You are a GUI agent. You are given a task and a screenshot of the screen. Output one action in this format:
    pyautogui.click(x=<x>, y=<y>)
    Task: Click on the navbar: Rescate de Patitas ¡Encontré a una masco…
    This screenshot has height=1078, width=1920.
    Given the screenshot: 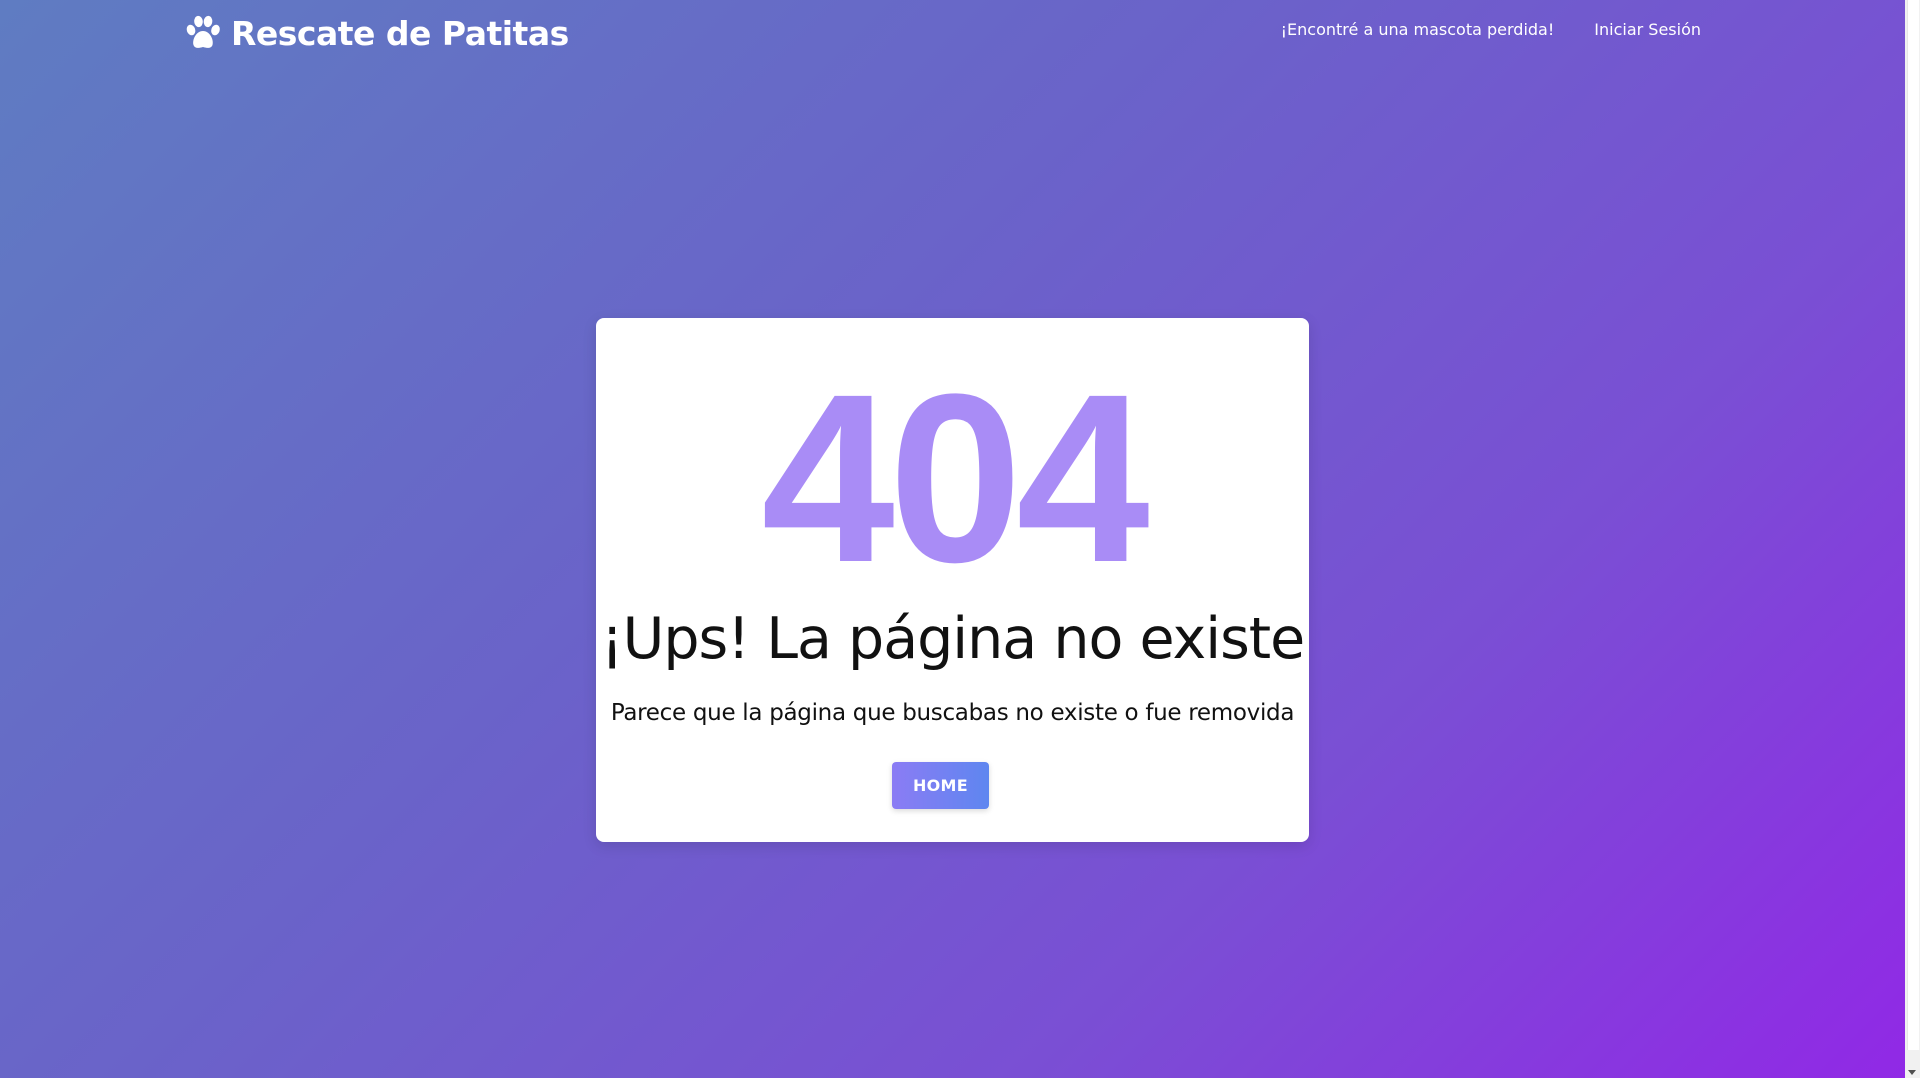 What is the action you would take?
    pyautogui.click(x=952, y=33)
    